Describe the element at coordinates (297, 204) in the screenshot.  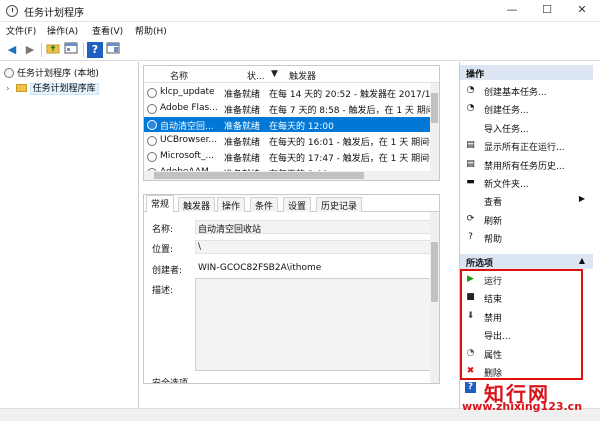
I see `tab-settings: 设置` at that location.